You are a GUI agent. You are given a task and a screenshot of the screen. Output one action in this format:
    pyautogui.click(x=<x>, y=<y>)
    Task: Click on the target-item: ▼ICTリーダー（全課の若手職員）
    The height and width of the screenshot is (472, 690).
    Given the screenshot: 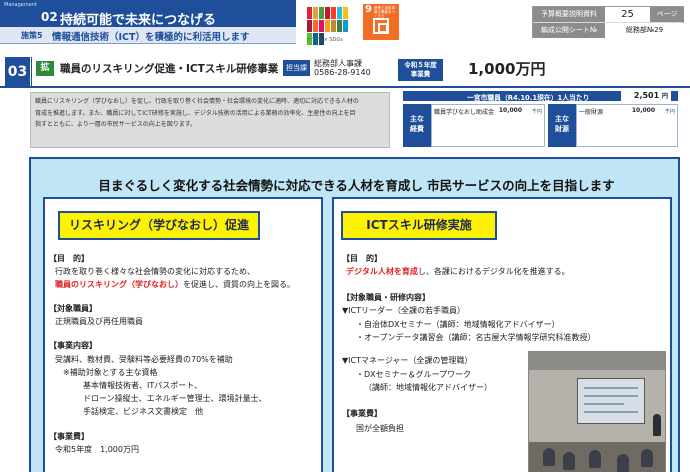 What is the action you would take?
    pyautogui.click(x=403, y=310)
    